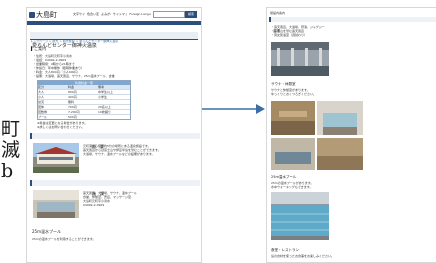 The image size is (436, 263). I want to click on bath-image, so click(56, 204).